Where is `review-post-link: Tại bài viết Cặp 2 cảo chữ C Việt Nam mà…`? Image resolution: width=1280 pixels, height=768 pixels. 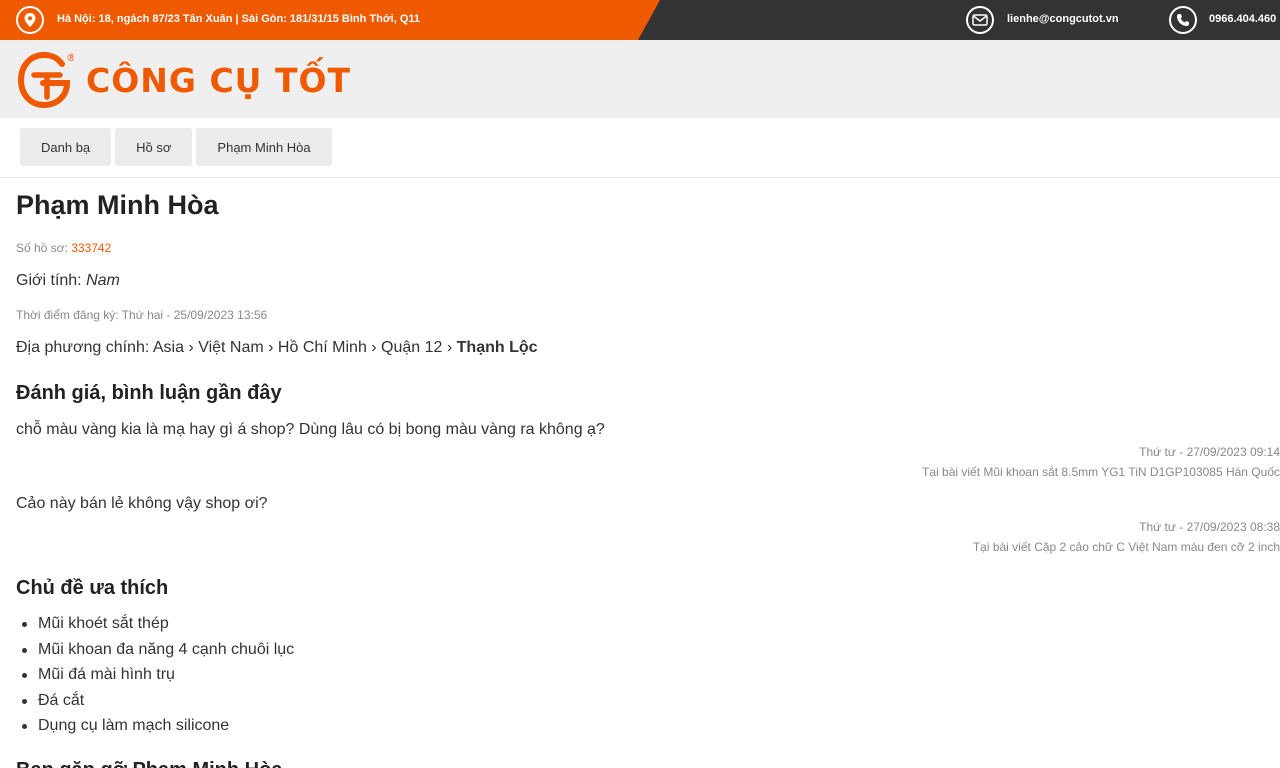
review-post-link: Tại bài viết Cặp 2 cảo chữ C Việt Nam mà… is located at coordinates (1126, 547).